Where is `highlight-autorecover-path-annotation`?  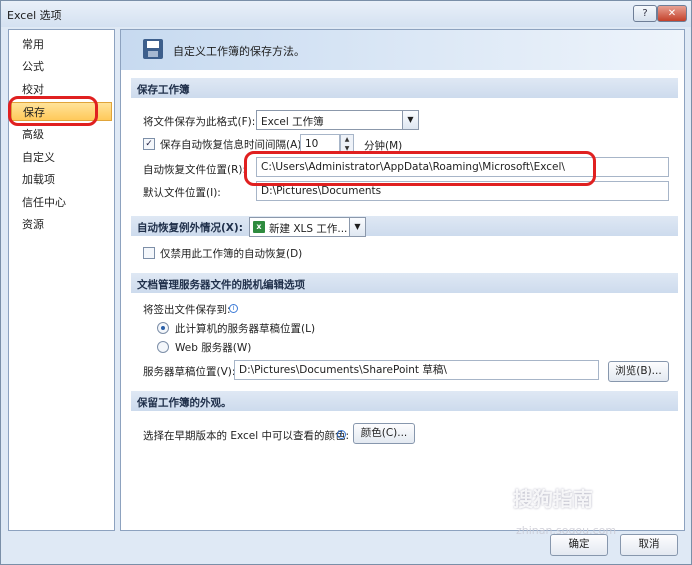 highlight-autorecover-path-annotation is located at coordinates (420, 168).